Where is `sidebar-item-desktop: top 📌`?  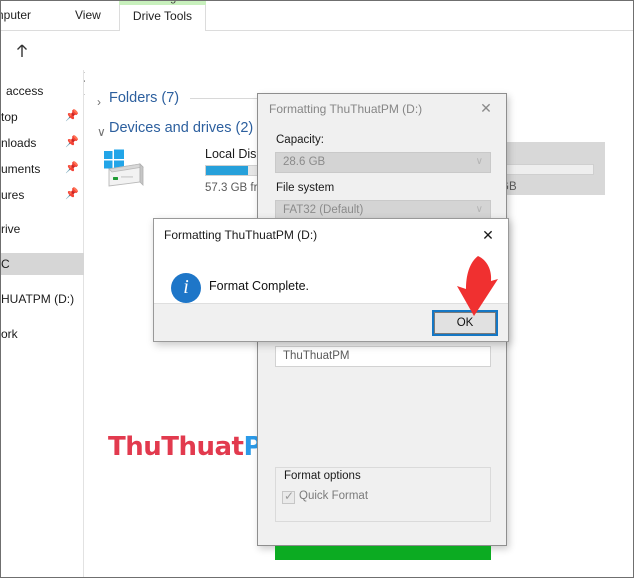
sidebar-item-desktop: top 📌 is located at coordinates (42, 117).